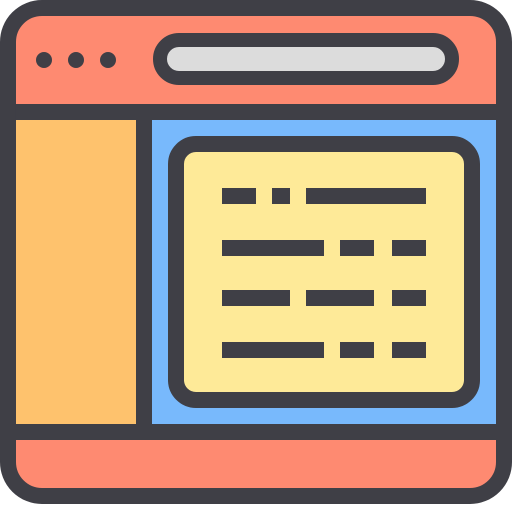  Describe the element at coordinates (409, 350) in the screenshot. I see `text-line-4c` at that location.